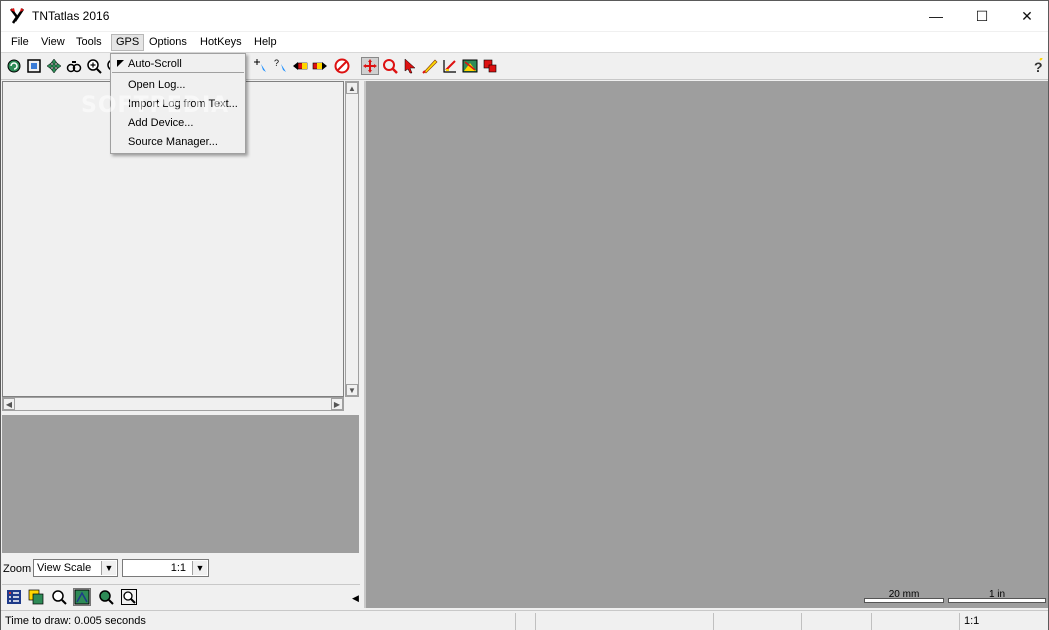 This screenshot has width=1049, height=630. What do you see at coordinates (82, 597) in the screenshot?
I see `overview-icon` at bounding box center [82, 597].